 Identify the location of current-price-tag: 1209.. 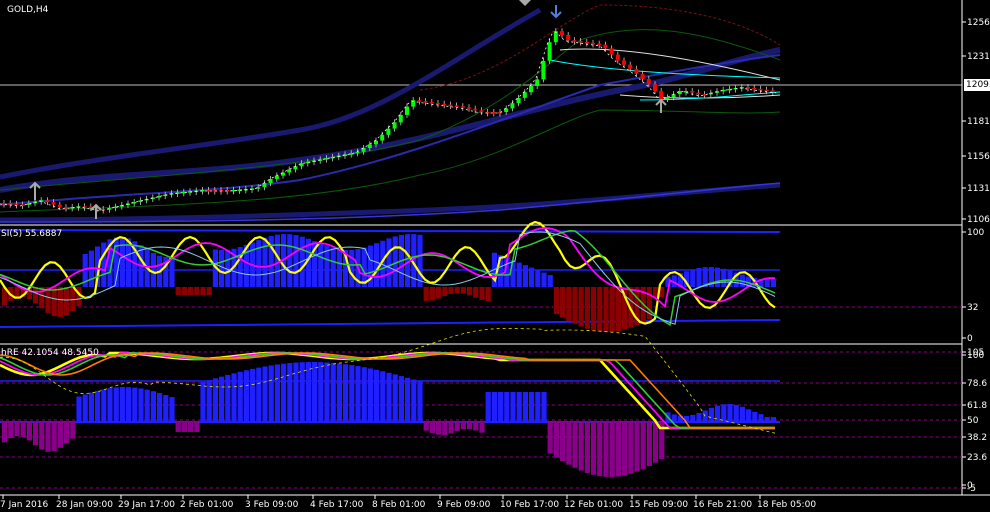
(977, 85).